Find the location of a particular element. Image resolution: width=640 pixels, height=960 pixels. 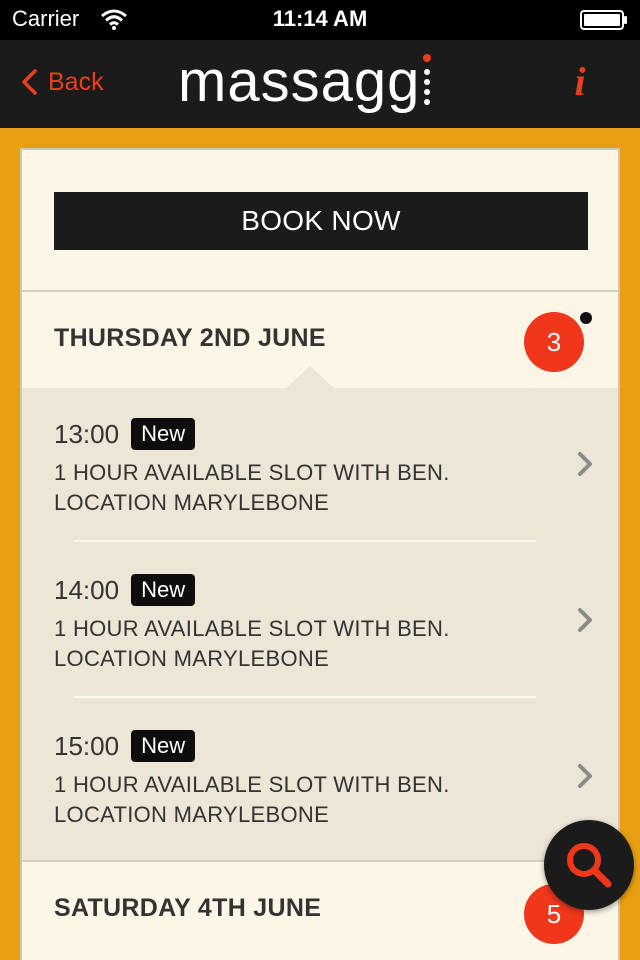

slot-time: 15:00 is located at coordinates (87, 745).